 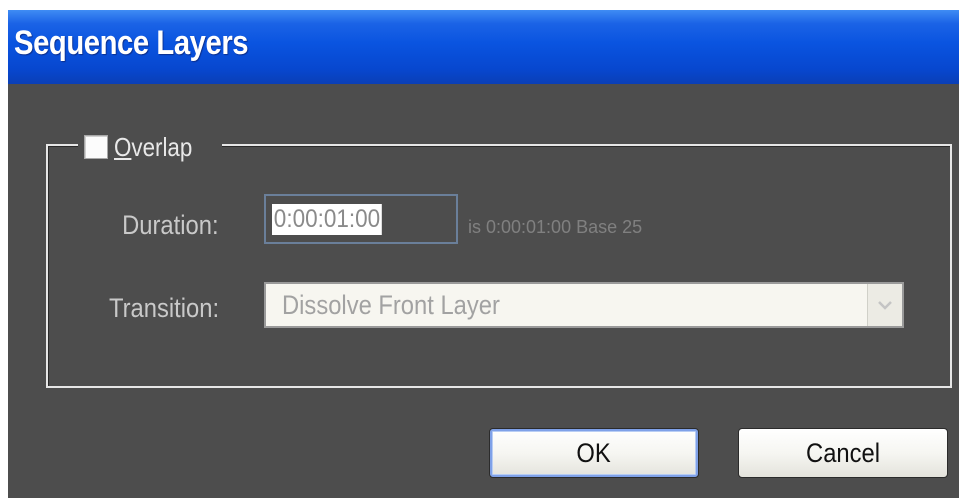 I want to click on ok-button-label: OK, so click(x=594, y=452).